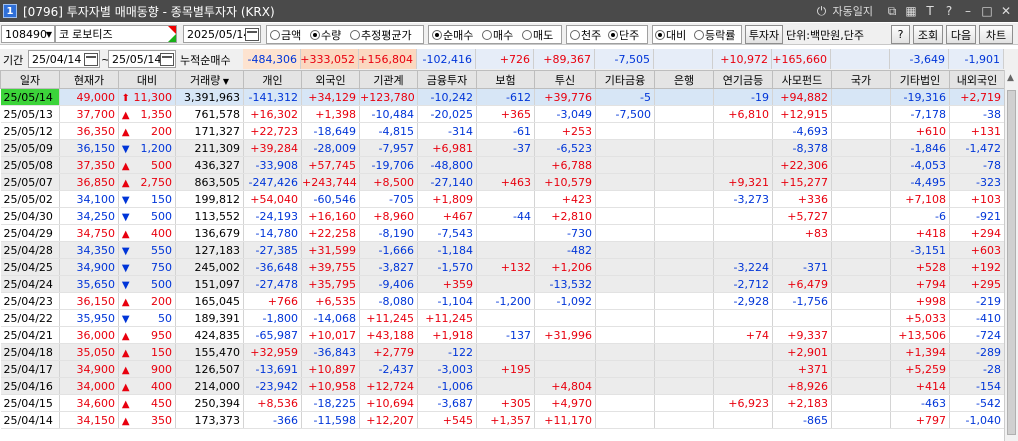 This screenshot has width=1018, height=441. I want to click on value-cell: -10,242, so click(447, 97).